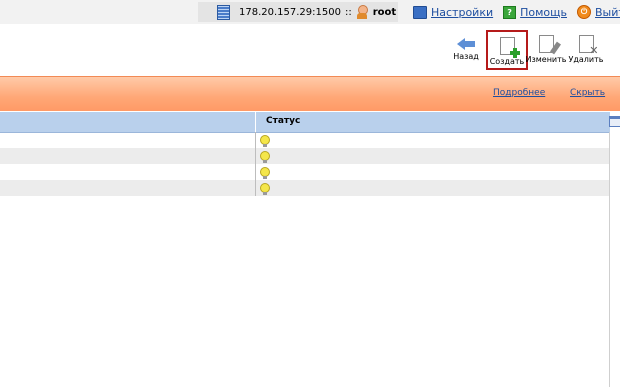  Describe the element at coordinates (384, 12) in the screenshot. I see `user-name: root` at that location.